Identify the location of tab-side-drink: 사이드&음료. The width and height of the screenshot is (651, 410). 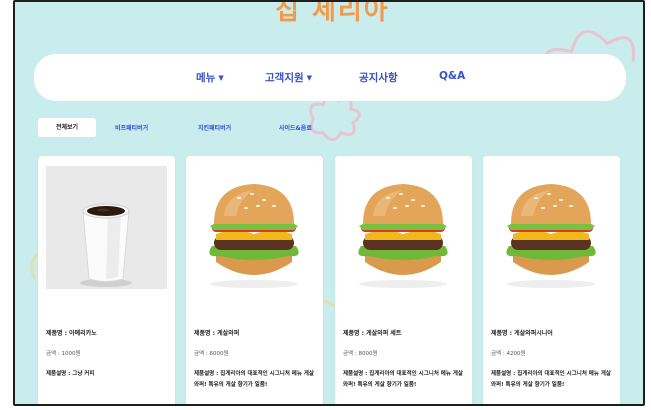
(295, 127).